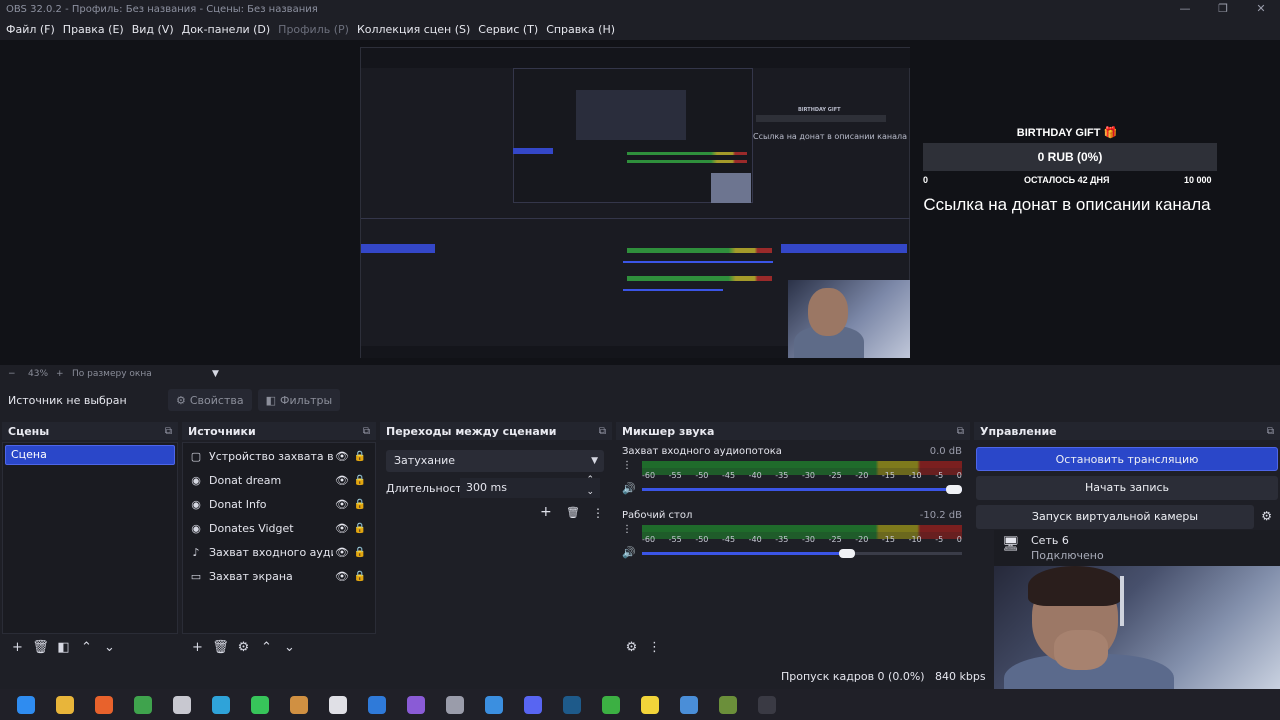 The image size is (1280, 720). Describe the element at coordinates (454, 704) in the screenshot. I see `usb-icon` at that location.